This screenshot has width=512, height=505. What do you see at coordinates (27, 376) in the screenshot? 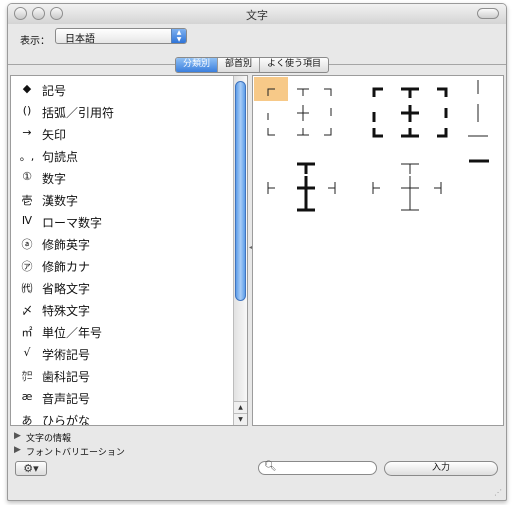
I see `category-icon: ㌍` at bounding box center [27, 376].